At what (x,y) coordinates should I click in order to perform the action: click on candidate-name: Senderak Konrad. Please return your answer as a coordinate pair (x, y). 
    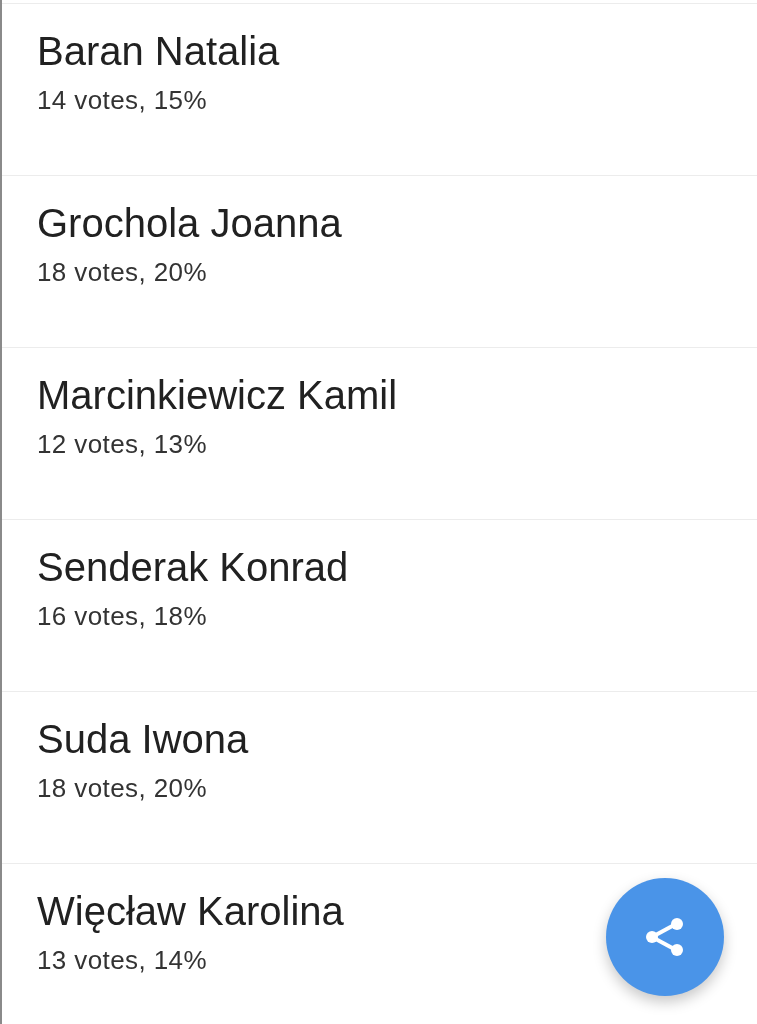
    Looking at the image, I should click on (193, 567).